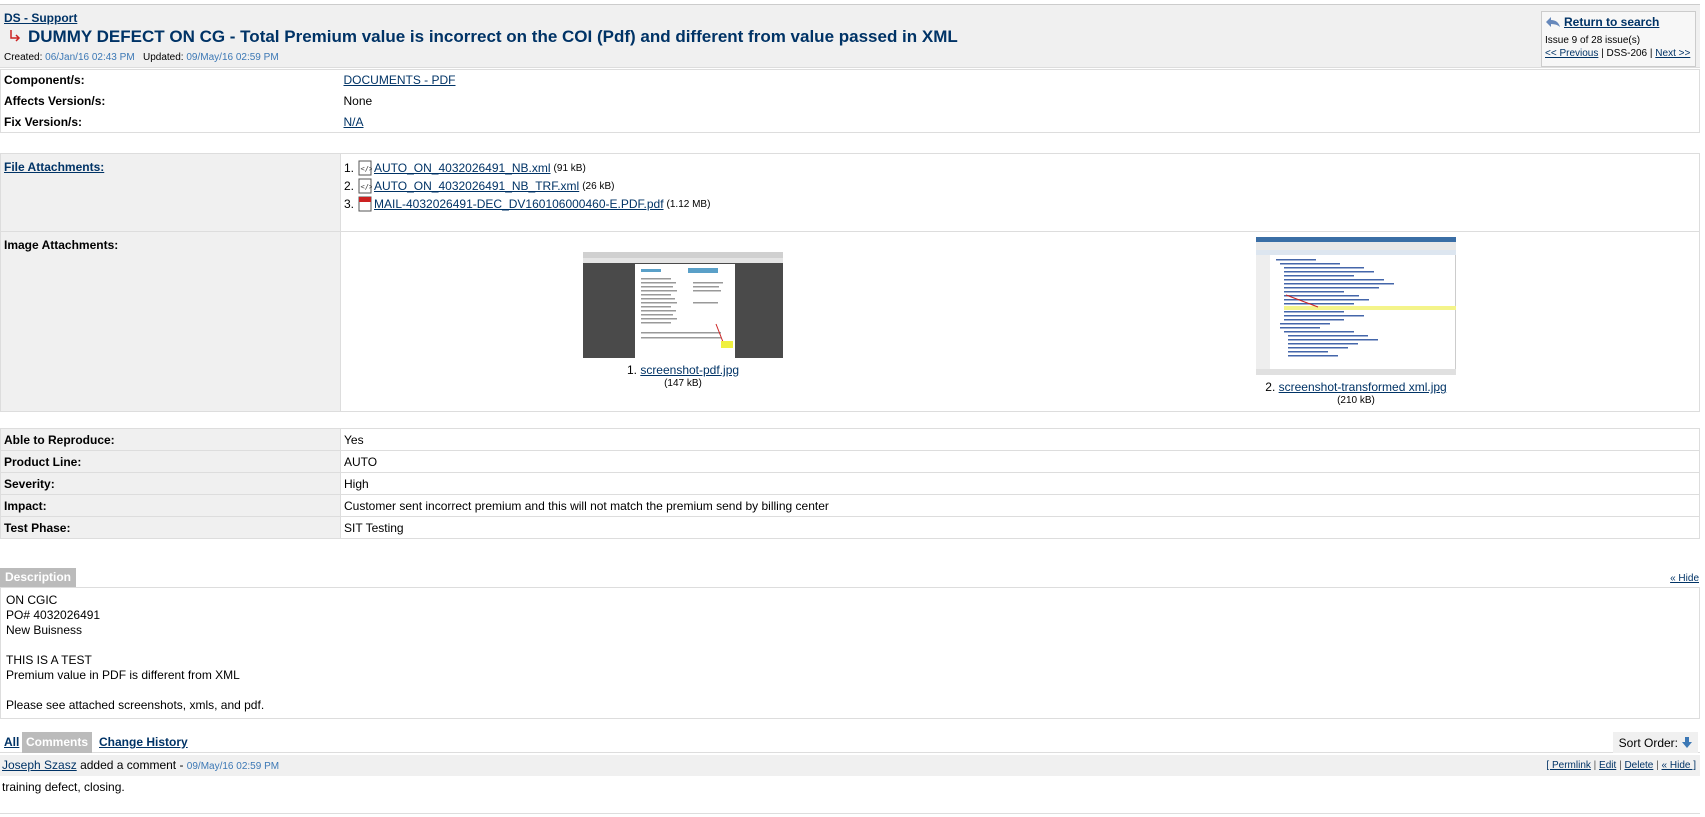  Describe the element at coordinates (476, 186) in the screenshot. I see `file-attachment-link: AUTO_ON_4032026491_NB_TRF.xml` at that location.